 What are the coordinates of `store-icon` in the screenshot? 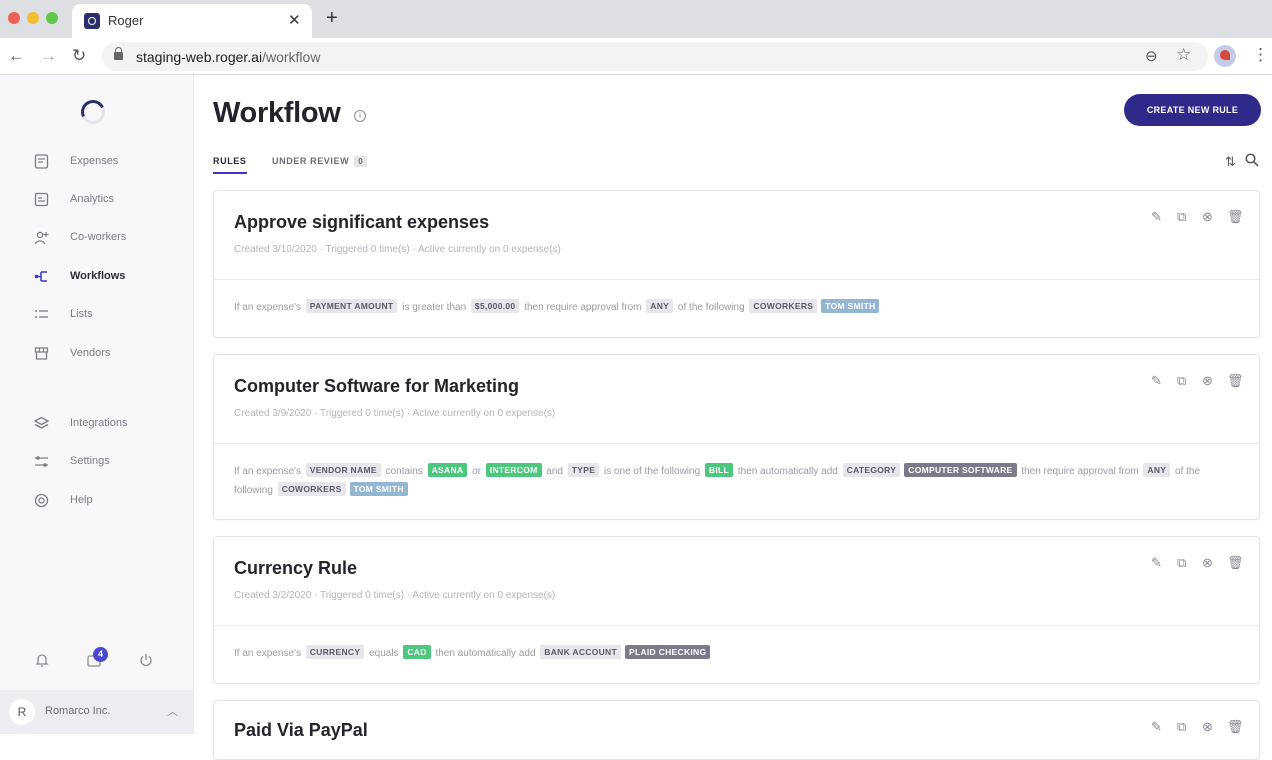 It's located at (41, 353).